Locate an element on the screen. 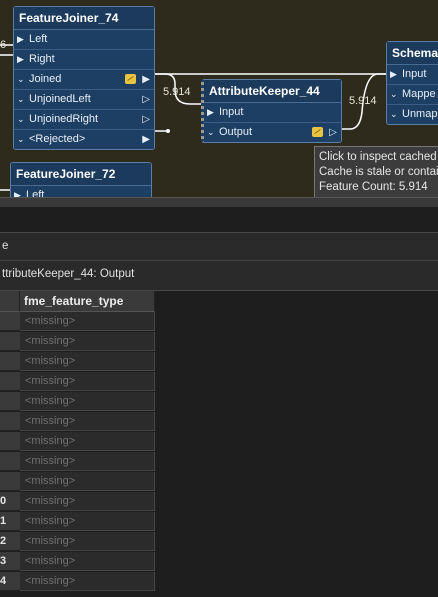  edge-count-joined: 5.914 is located at coordinates (177, 92).